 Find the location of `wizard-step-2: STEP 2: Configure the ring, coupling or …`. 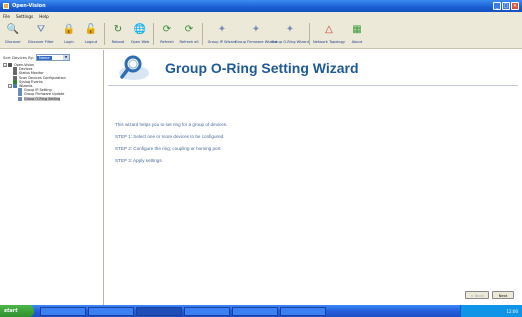

wizard-step-2: STEP 2: Configure the ring, coupling or … is located at coordinates (168, 148).